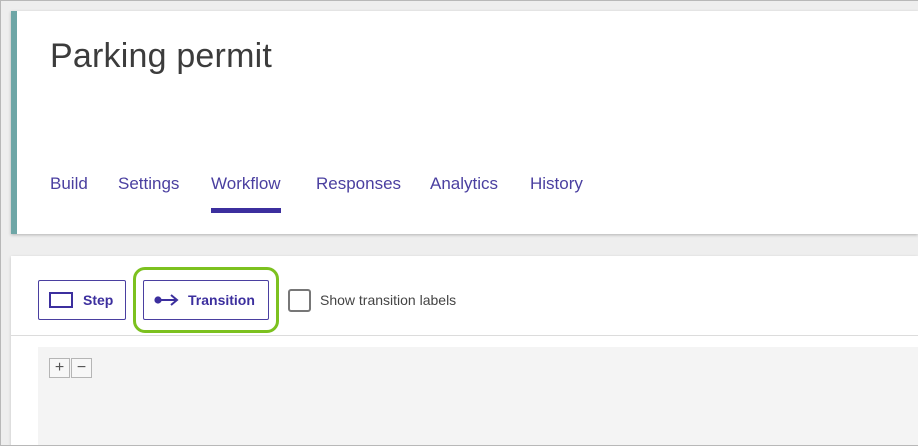  I want to click on rectangle-icon, so click(61, 300).